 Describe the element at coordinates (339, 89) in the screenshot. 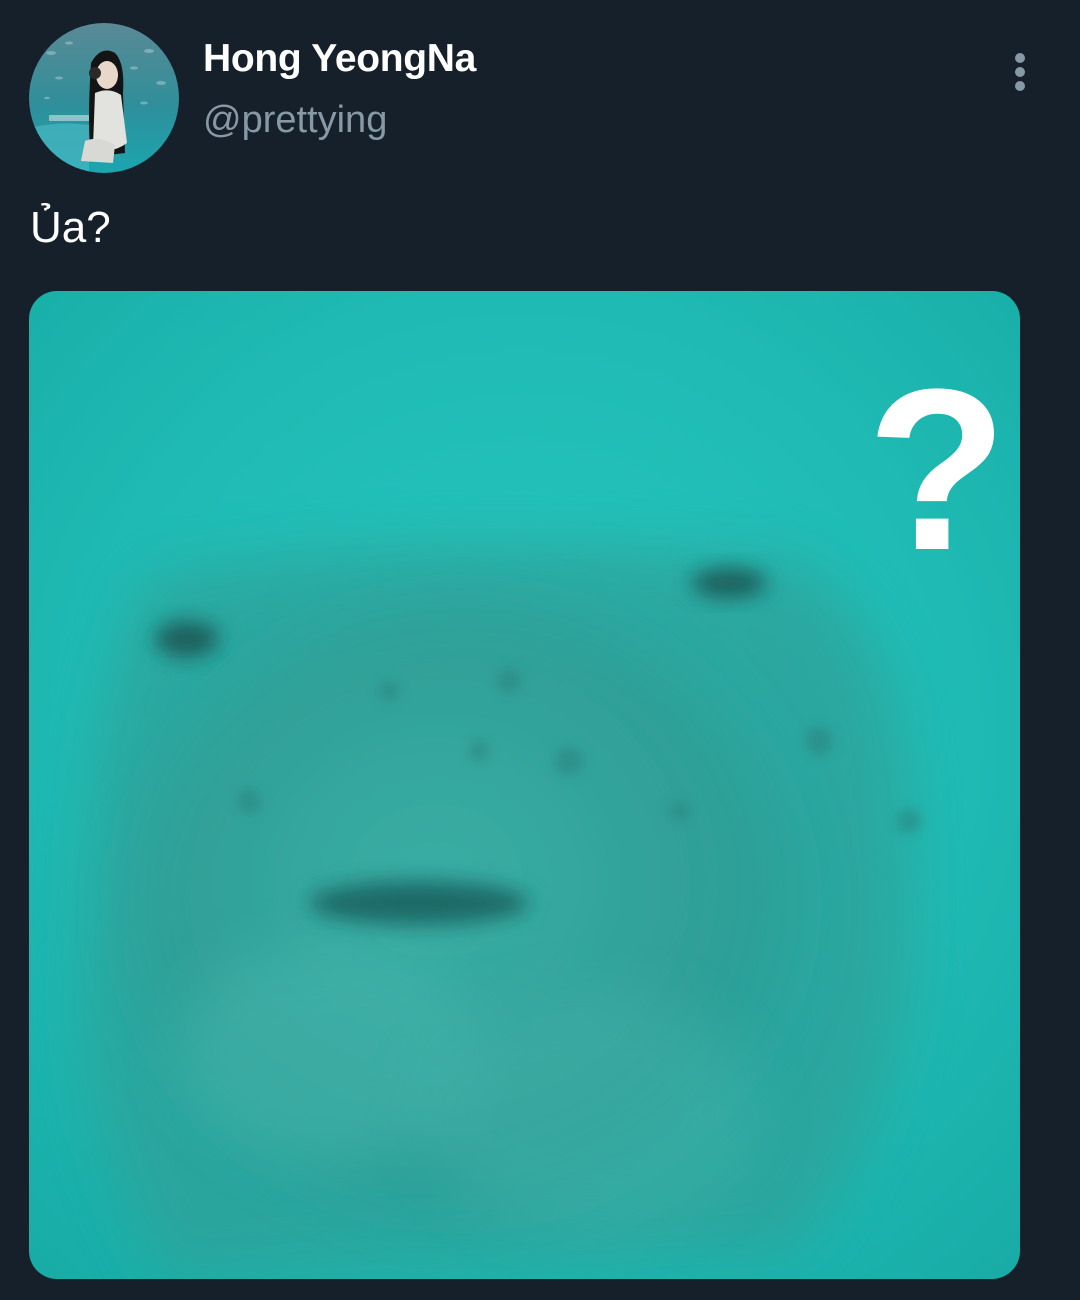

I see `author-info: Hong YeongNa @prettying` at that location.